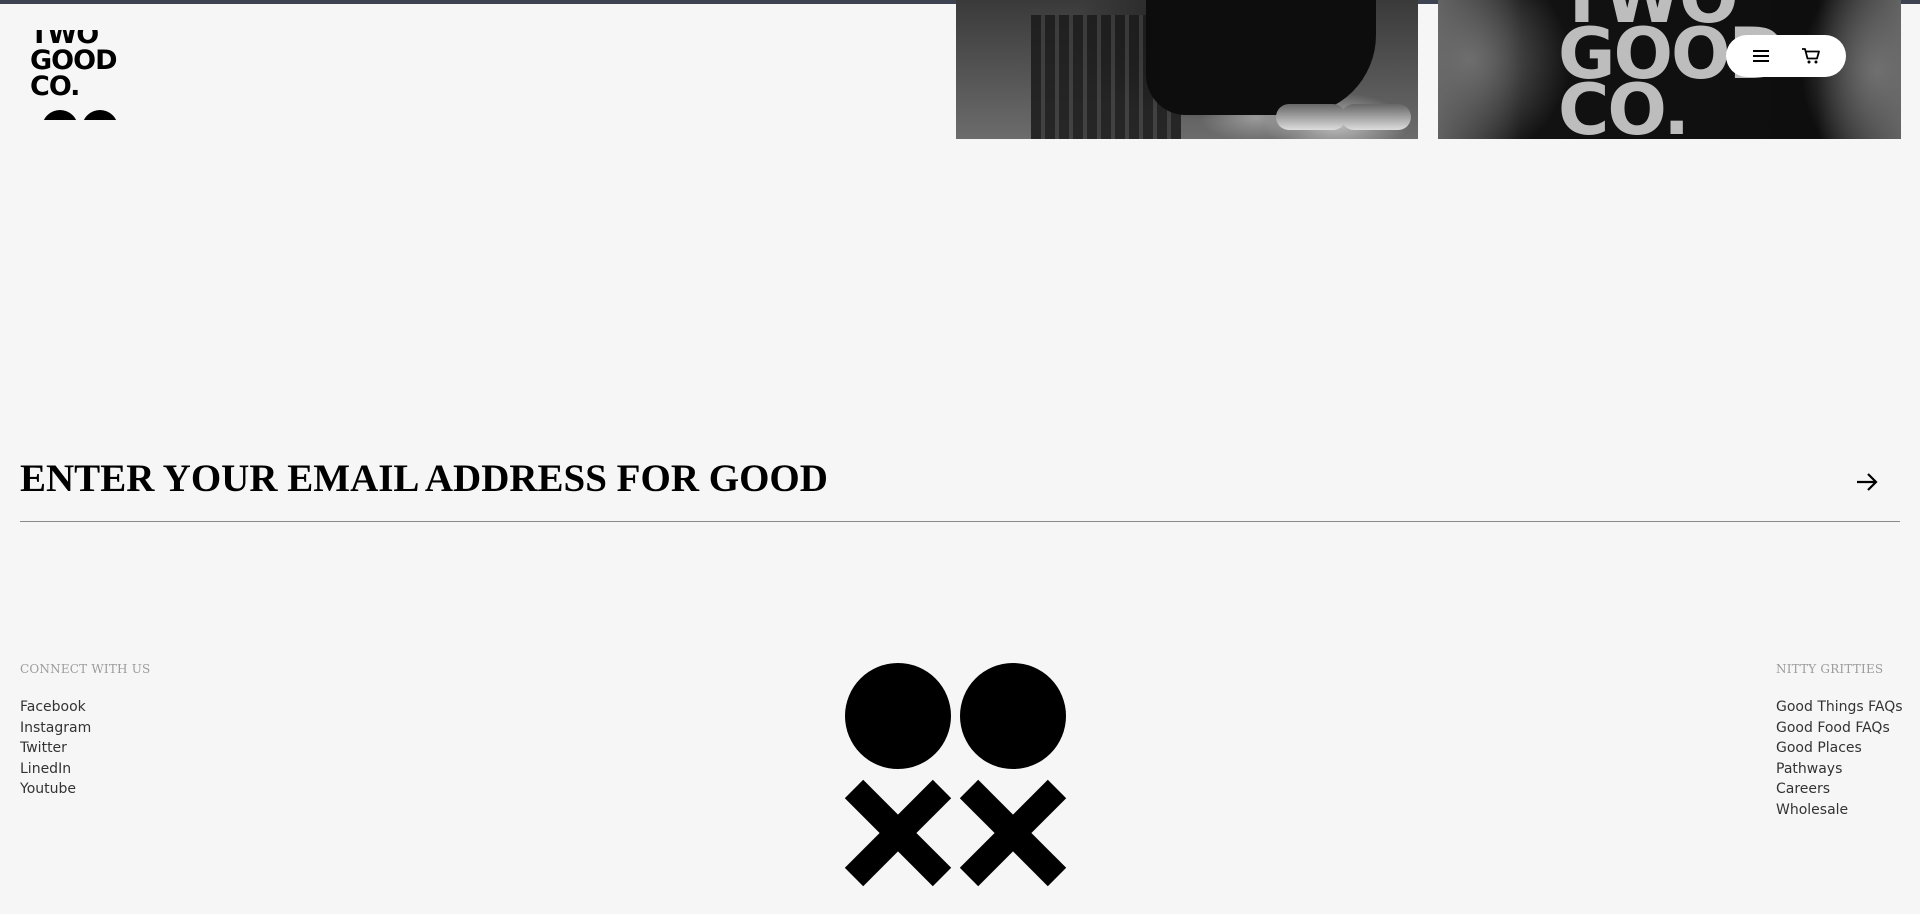 This screenshot has width=1920, height=914. I want to click on careers-link: Careers, so click(1803, 789).